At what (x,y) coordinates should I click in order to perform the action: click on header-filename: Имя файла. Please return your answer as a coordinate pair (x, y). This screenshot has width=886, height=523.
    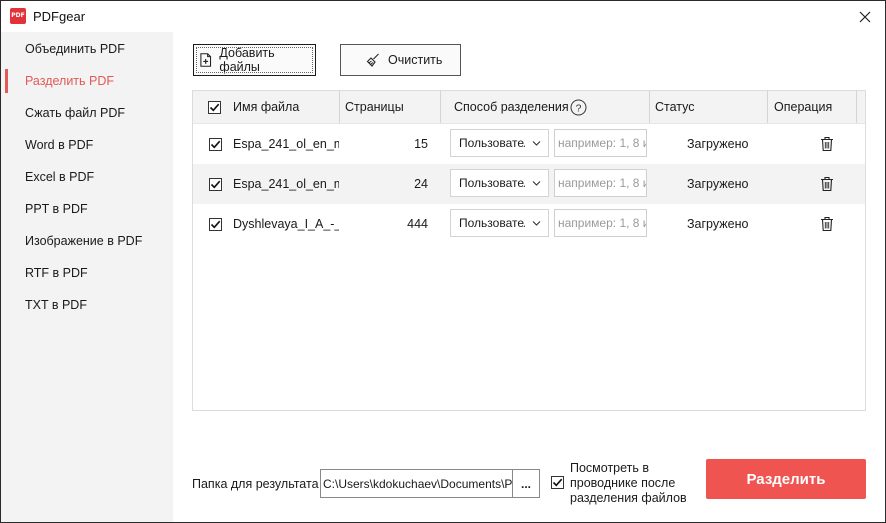
    Looking at the image, I should click on (266, 107).